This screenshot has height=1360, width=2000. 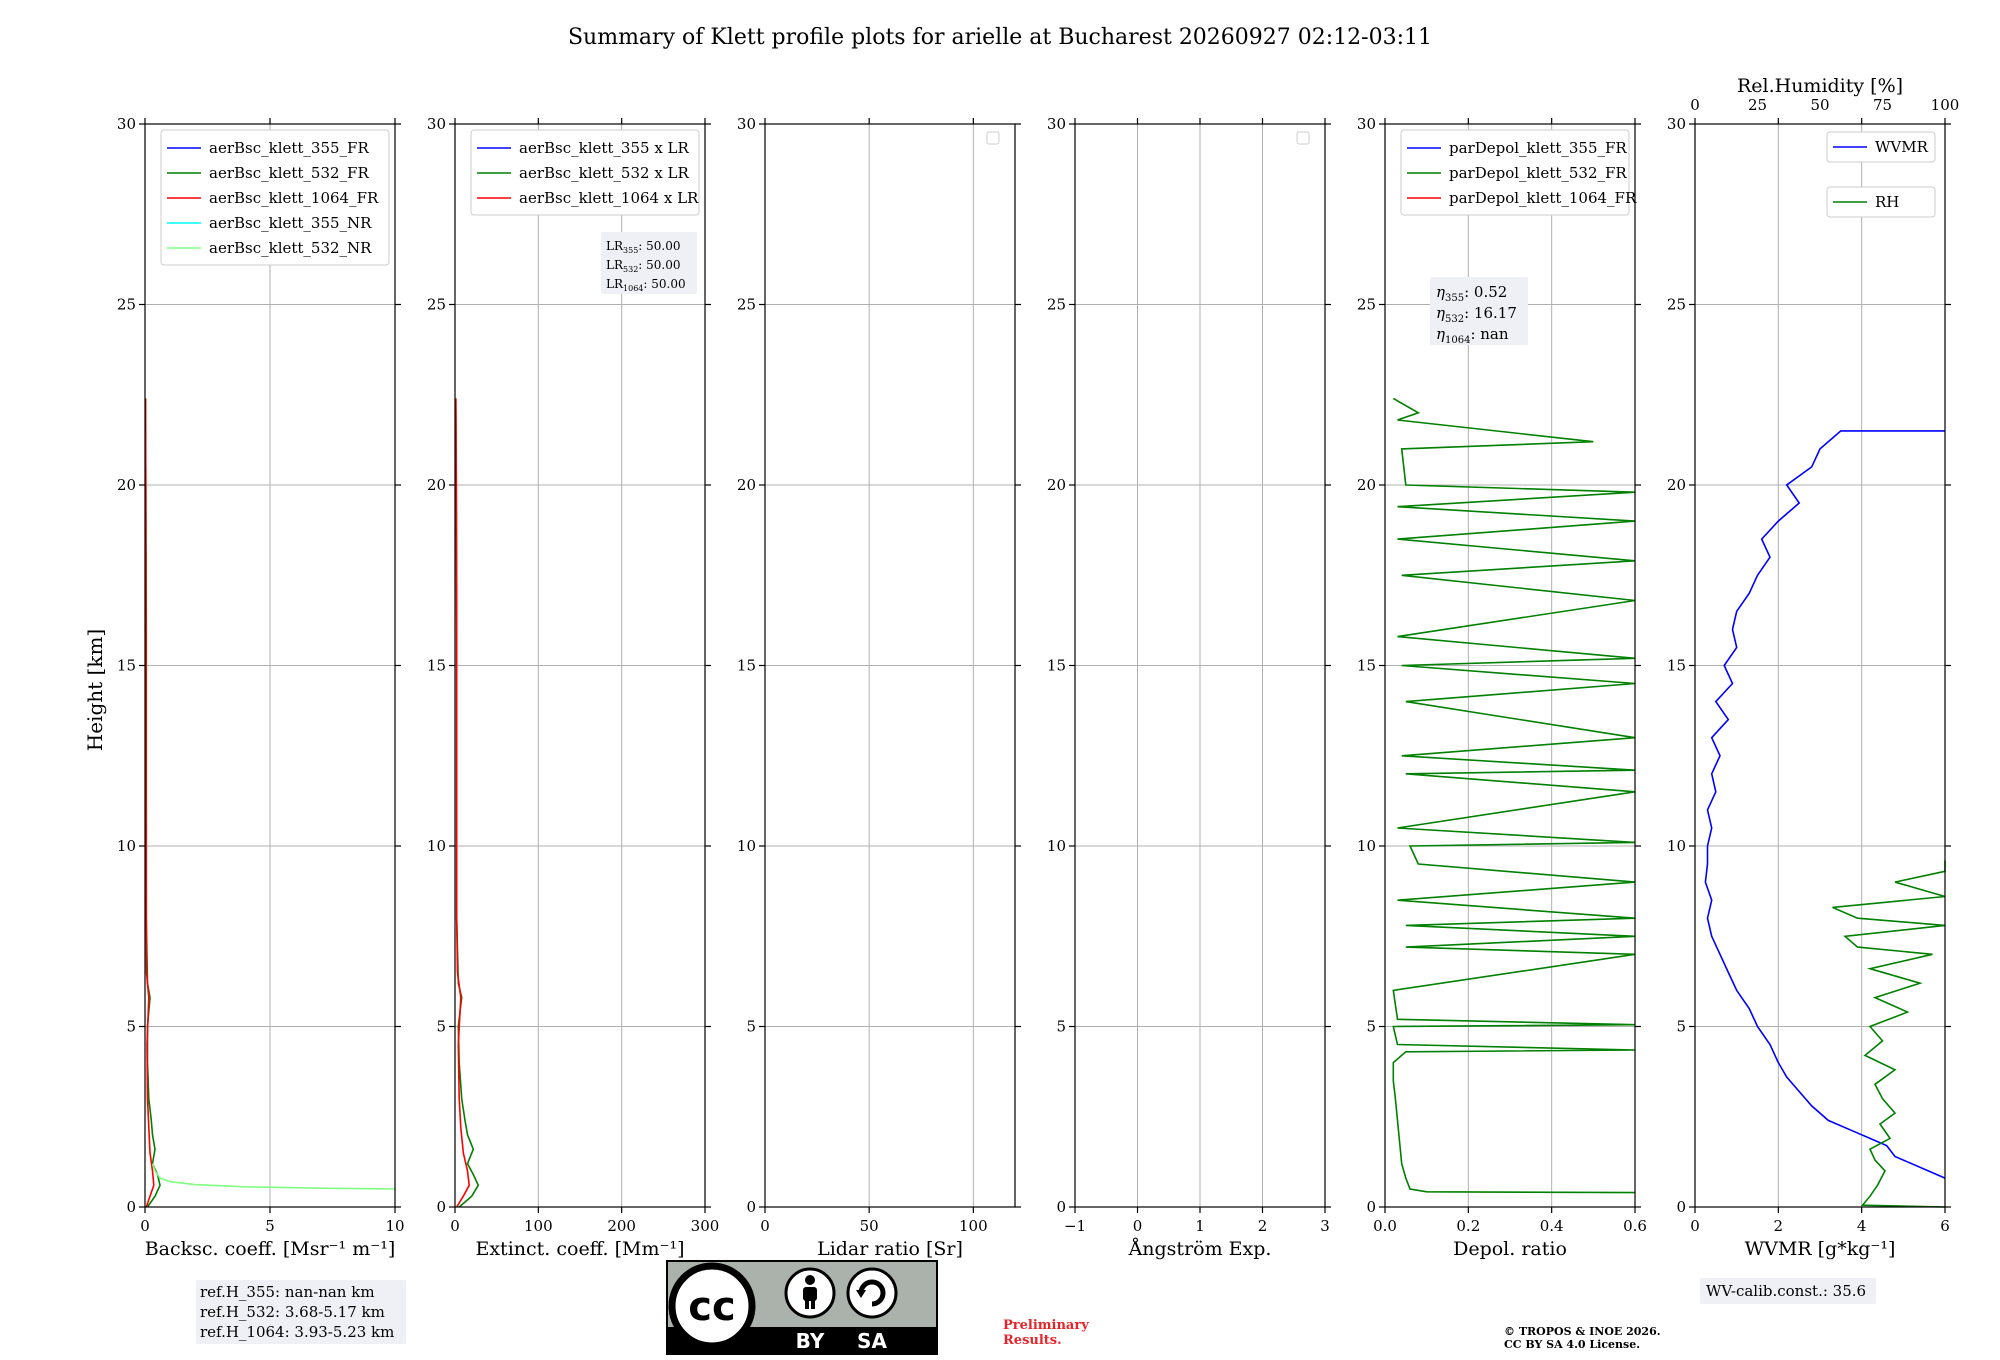 I want to click on x2-tick-label: 100, so click(x=1945, y=105).